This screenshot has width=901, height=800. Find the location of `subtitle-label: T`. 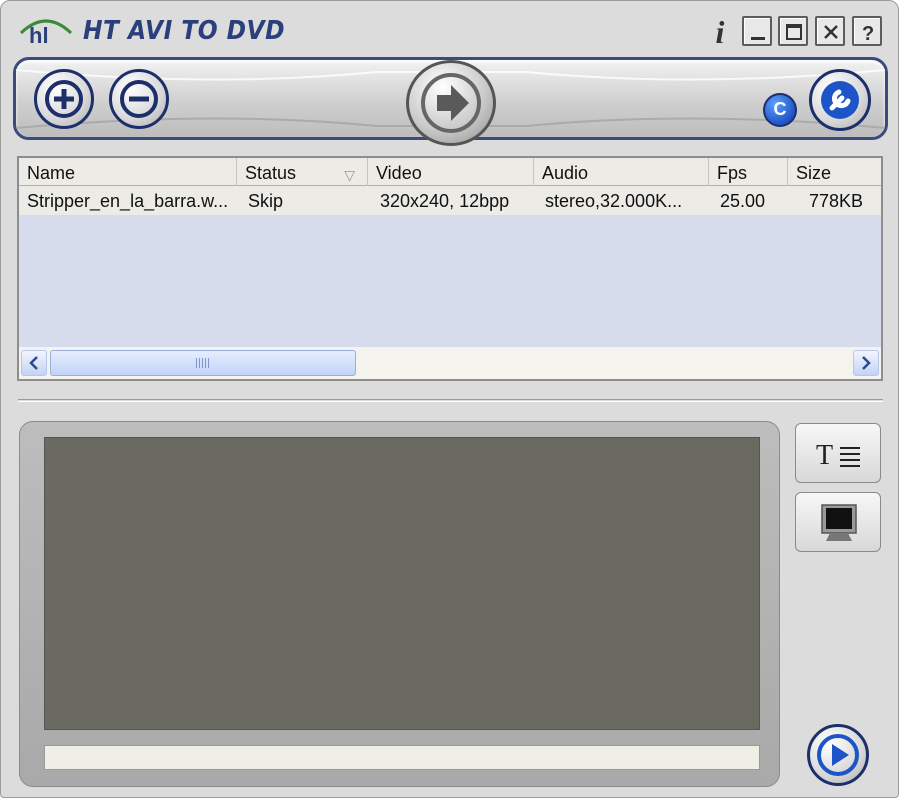

subtitle-label: T is located at coordinates (824, 455).